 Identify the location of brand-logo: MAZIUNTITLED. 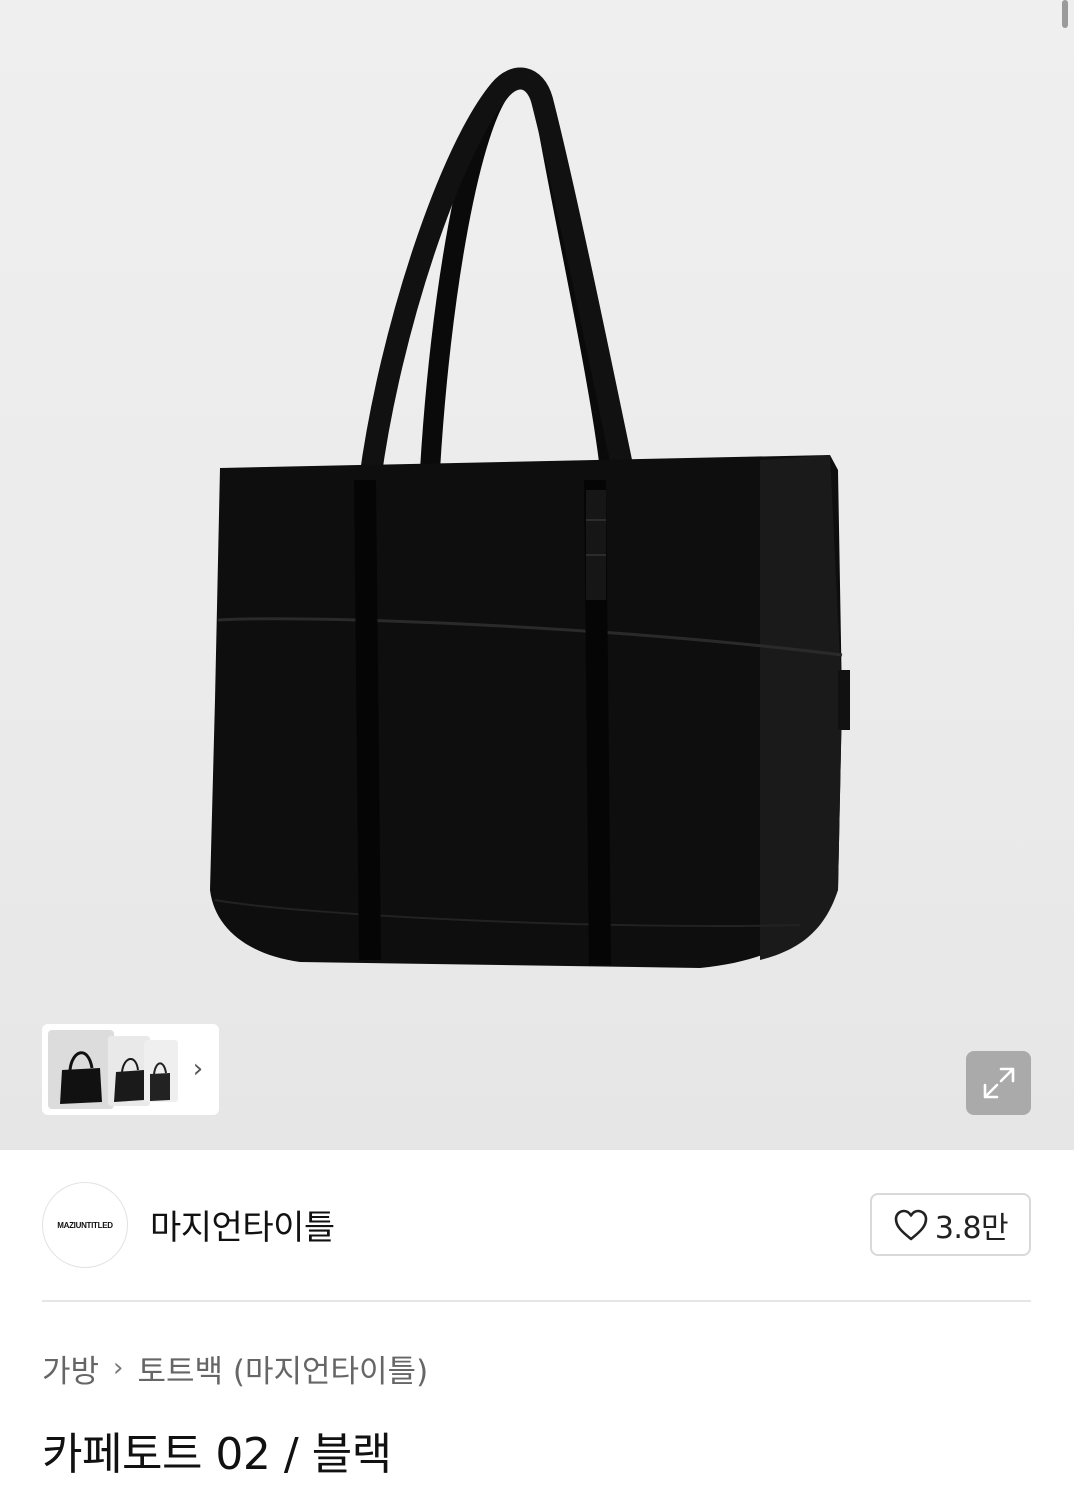
(85, 1225).